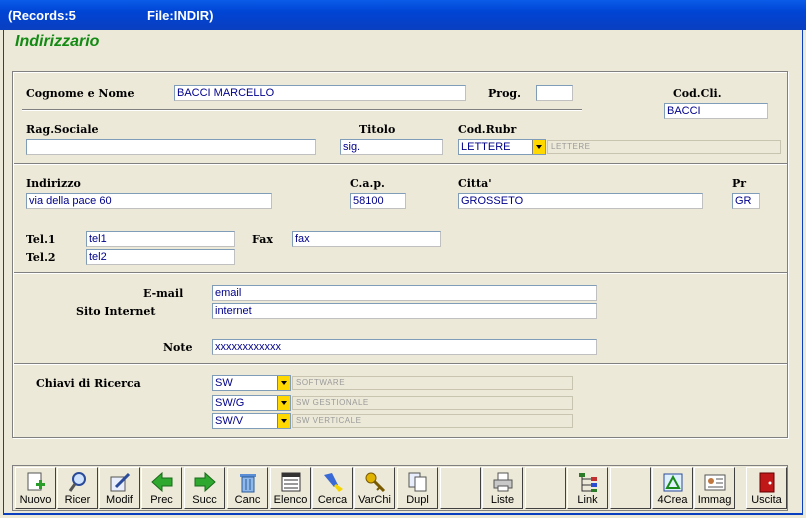  Describe the element at coordinates (715, 482) in the screenshot. I see `image-card-icon` at that location.